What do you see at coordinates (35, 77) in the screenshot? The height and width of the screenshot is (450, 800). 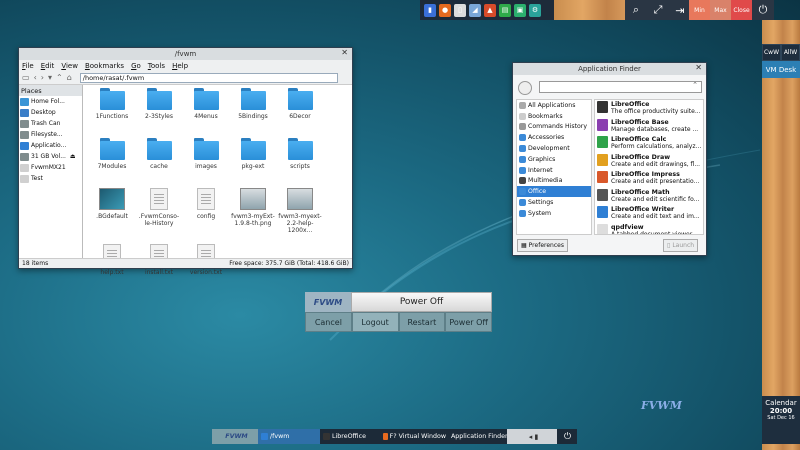 I see `back-icon: ‹` at bounding box center [35, 77].